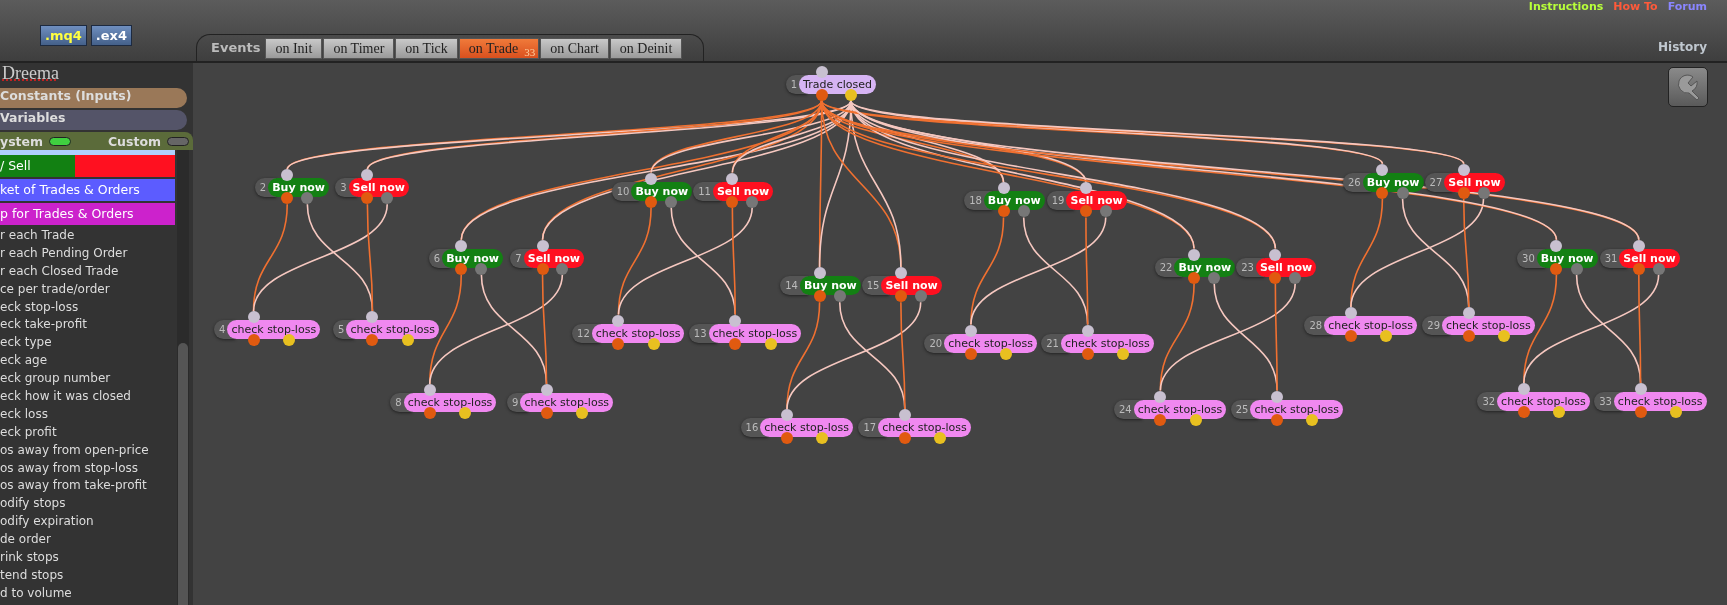 This screenshot has height=605, width=1727. What do you see at coordinates (87, 214) in the screenshot?
I see `sidebar-category: p for Trades & Orders` at bounding box center [87, 214].